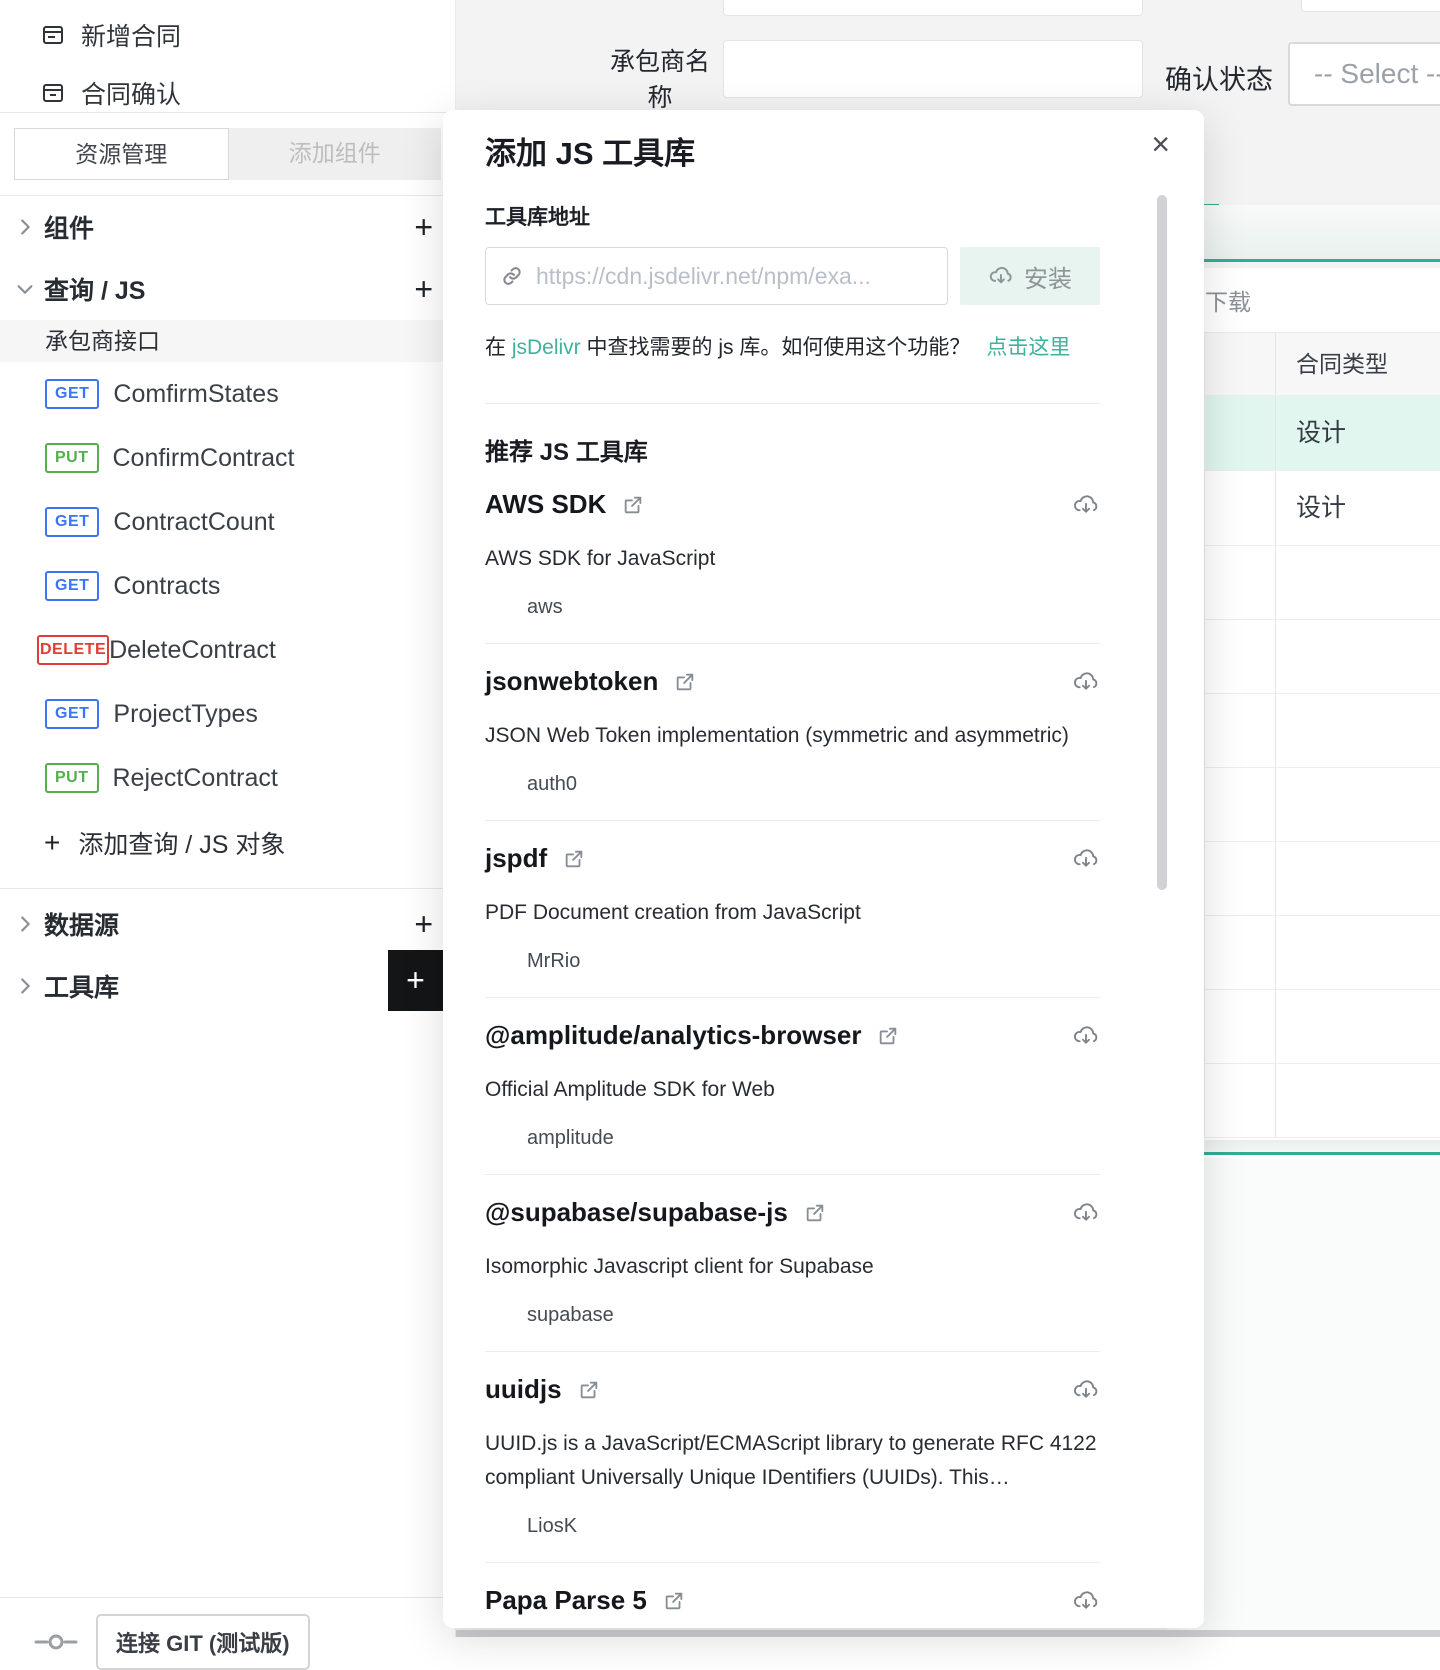  What do you see at coordinates (131, 37) in the screenshot?
I see `menu-item-label: 新增合同` at bounding box center [131, 37].